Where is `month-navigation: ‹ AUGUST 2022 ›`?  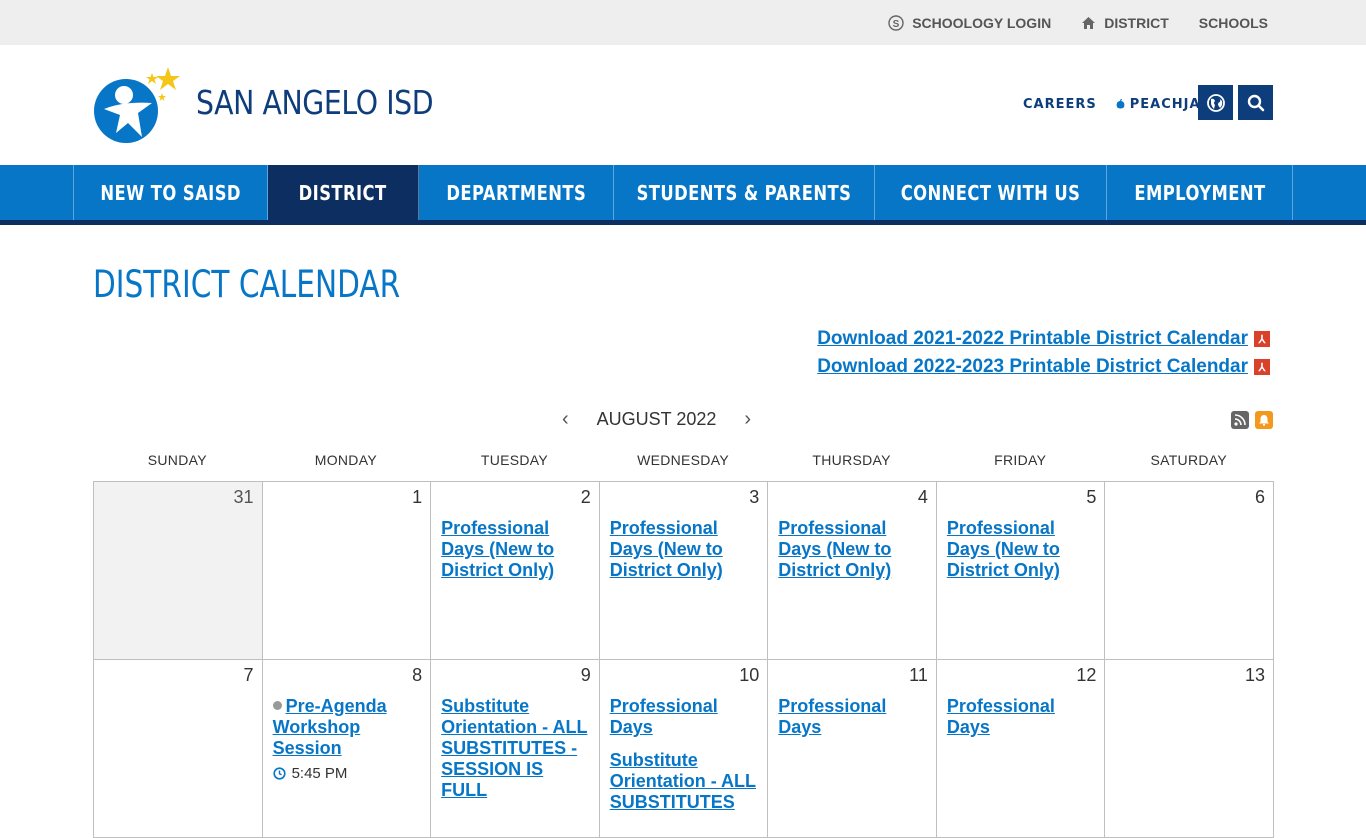
month-navigation: ‹ AUGUST 2022 › is located at coordinates (656, 419).